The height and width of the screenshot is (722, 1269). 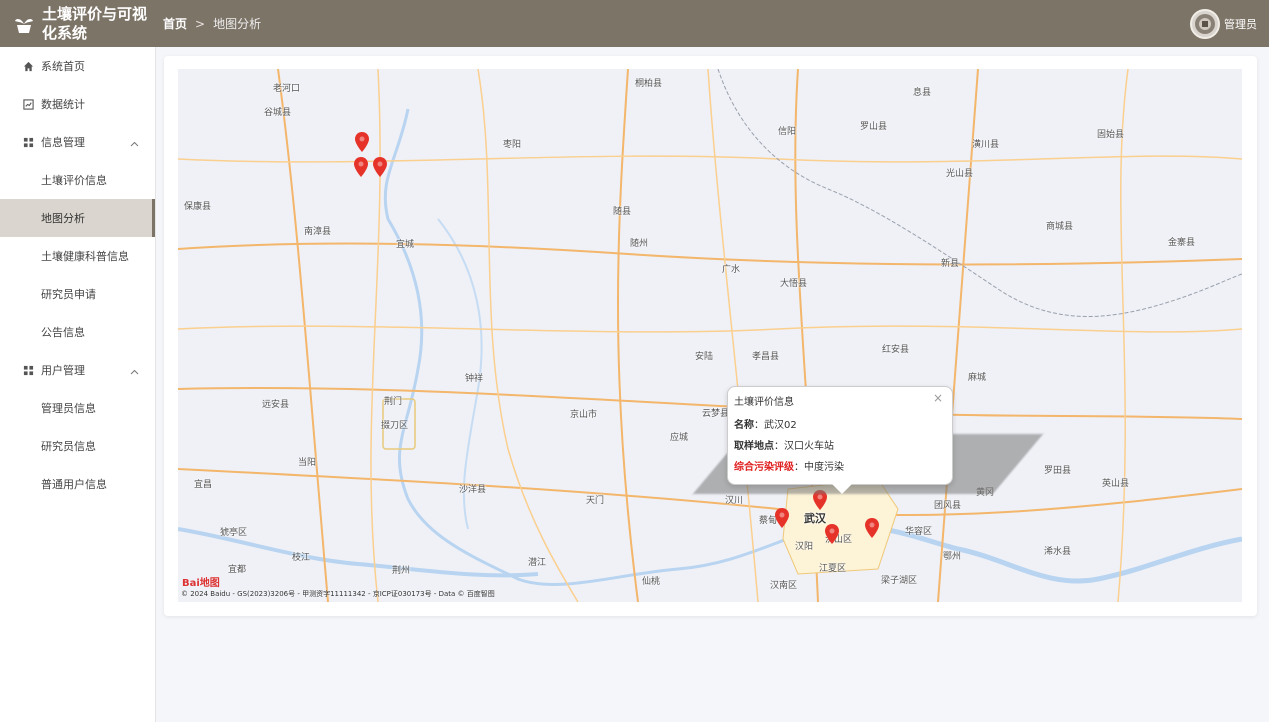 I want to click on popup-rating-row: 综合污染评级：中度污染, so click(x=789, y=467).